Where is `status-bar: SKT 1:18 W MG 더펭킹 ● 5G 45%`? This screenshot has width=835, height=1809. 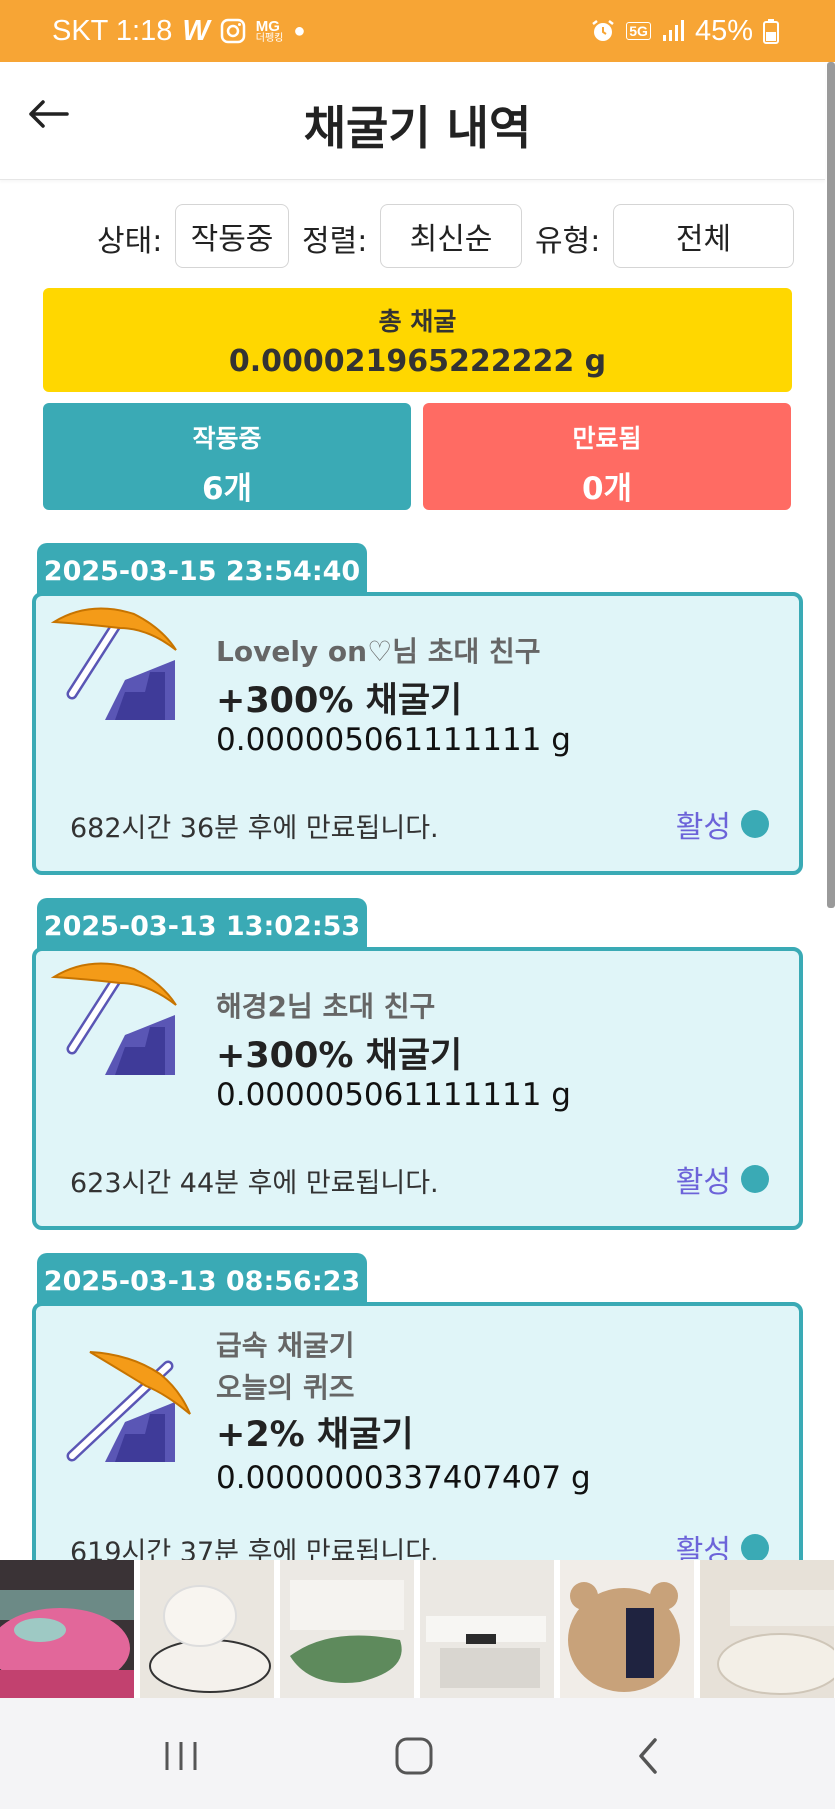
status-bar: SKT 1:18 W MG 더펭킹 ● 5G 45% is located at coordinates (417, 31).